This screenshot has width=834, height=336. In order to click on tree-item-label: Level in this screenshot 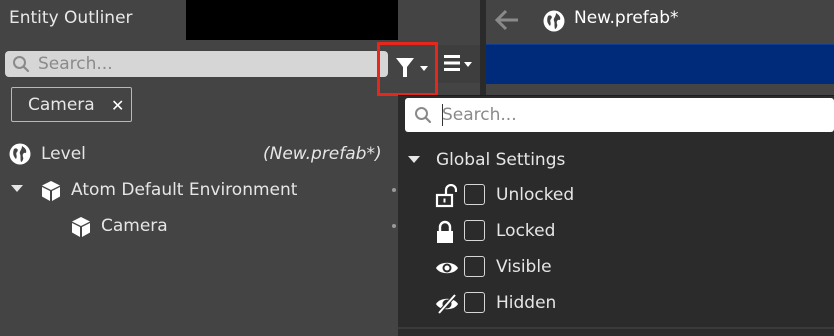, I will do `click(63, 154)`.